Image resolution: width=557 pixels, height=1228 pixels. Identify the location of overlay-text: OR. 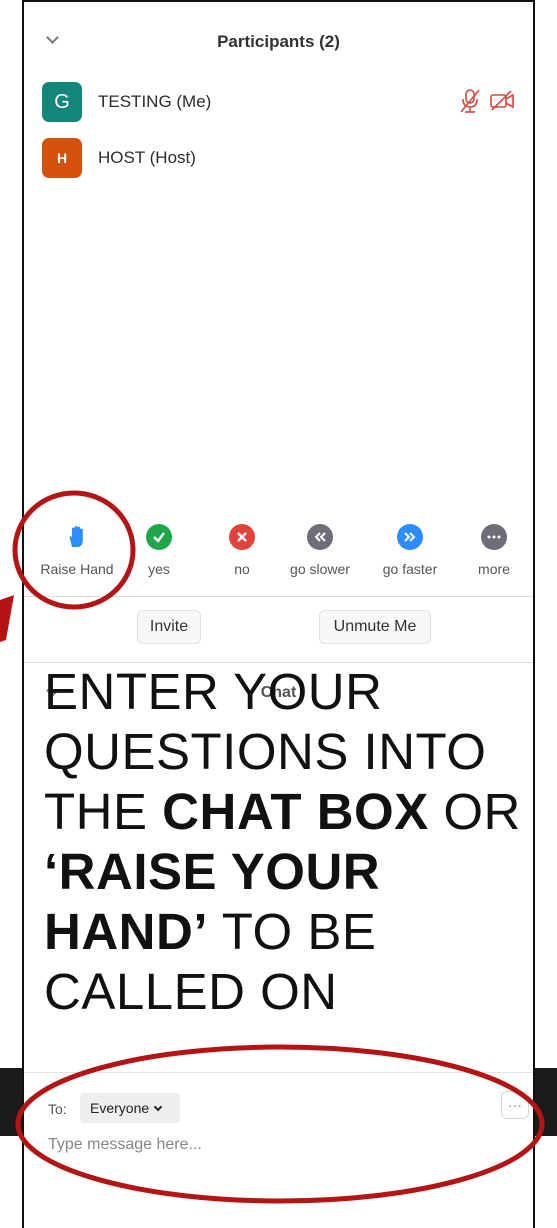
(474, 811).